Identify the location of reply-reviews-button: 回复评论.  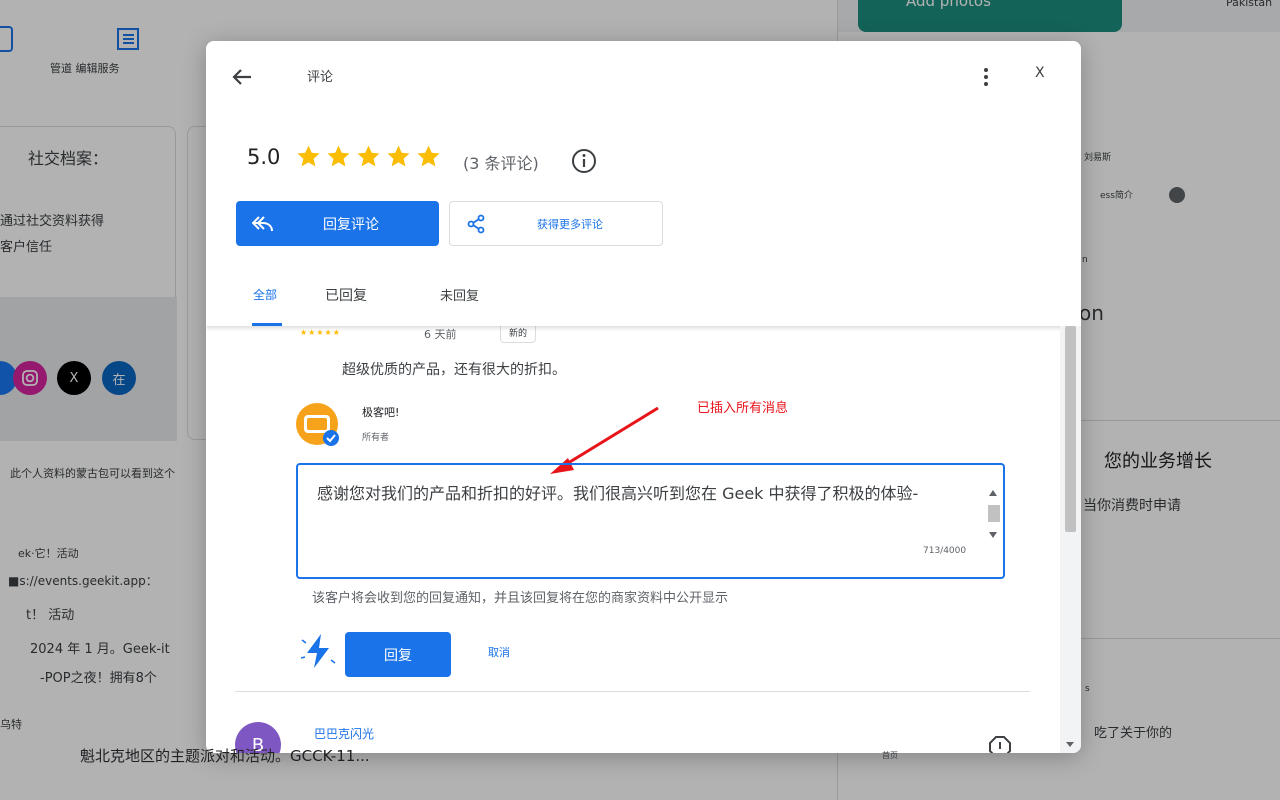
(337, 223).